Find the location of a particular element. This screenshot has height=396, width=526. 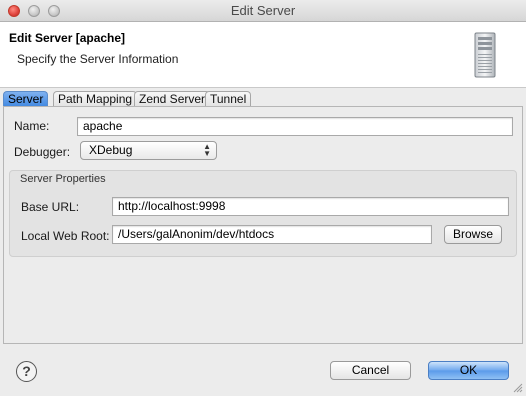

debugger-label: Debugger: is located at coordinates (42, 152).